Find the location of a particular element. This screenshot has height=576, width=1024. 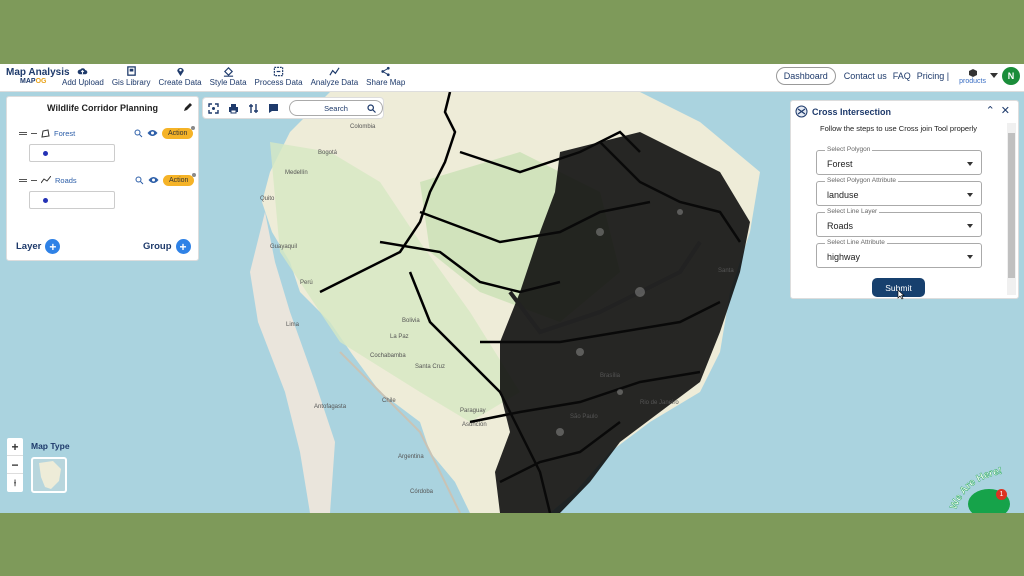

mouse-pointer-icon is located at coordinates (901, 294).